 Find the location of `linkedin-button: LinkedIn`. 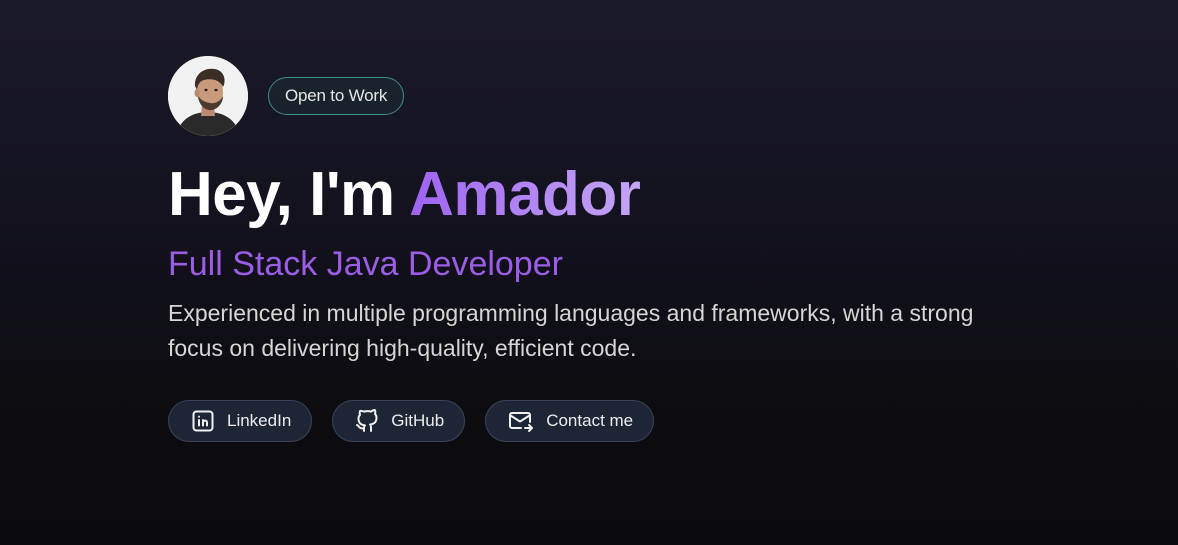

linkedin-button: LinkedIn is located at coordinates (240, 421).